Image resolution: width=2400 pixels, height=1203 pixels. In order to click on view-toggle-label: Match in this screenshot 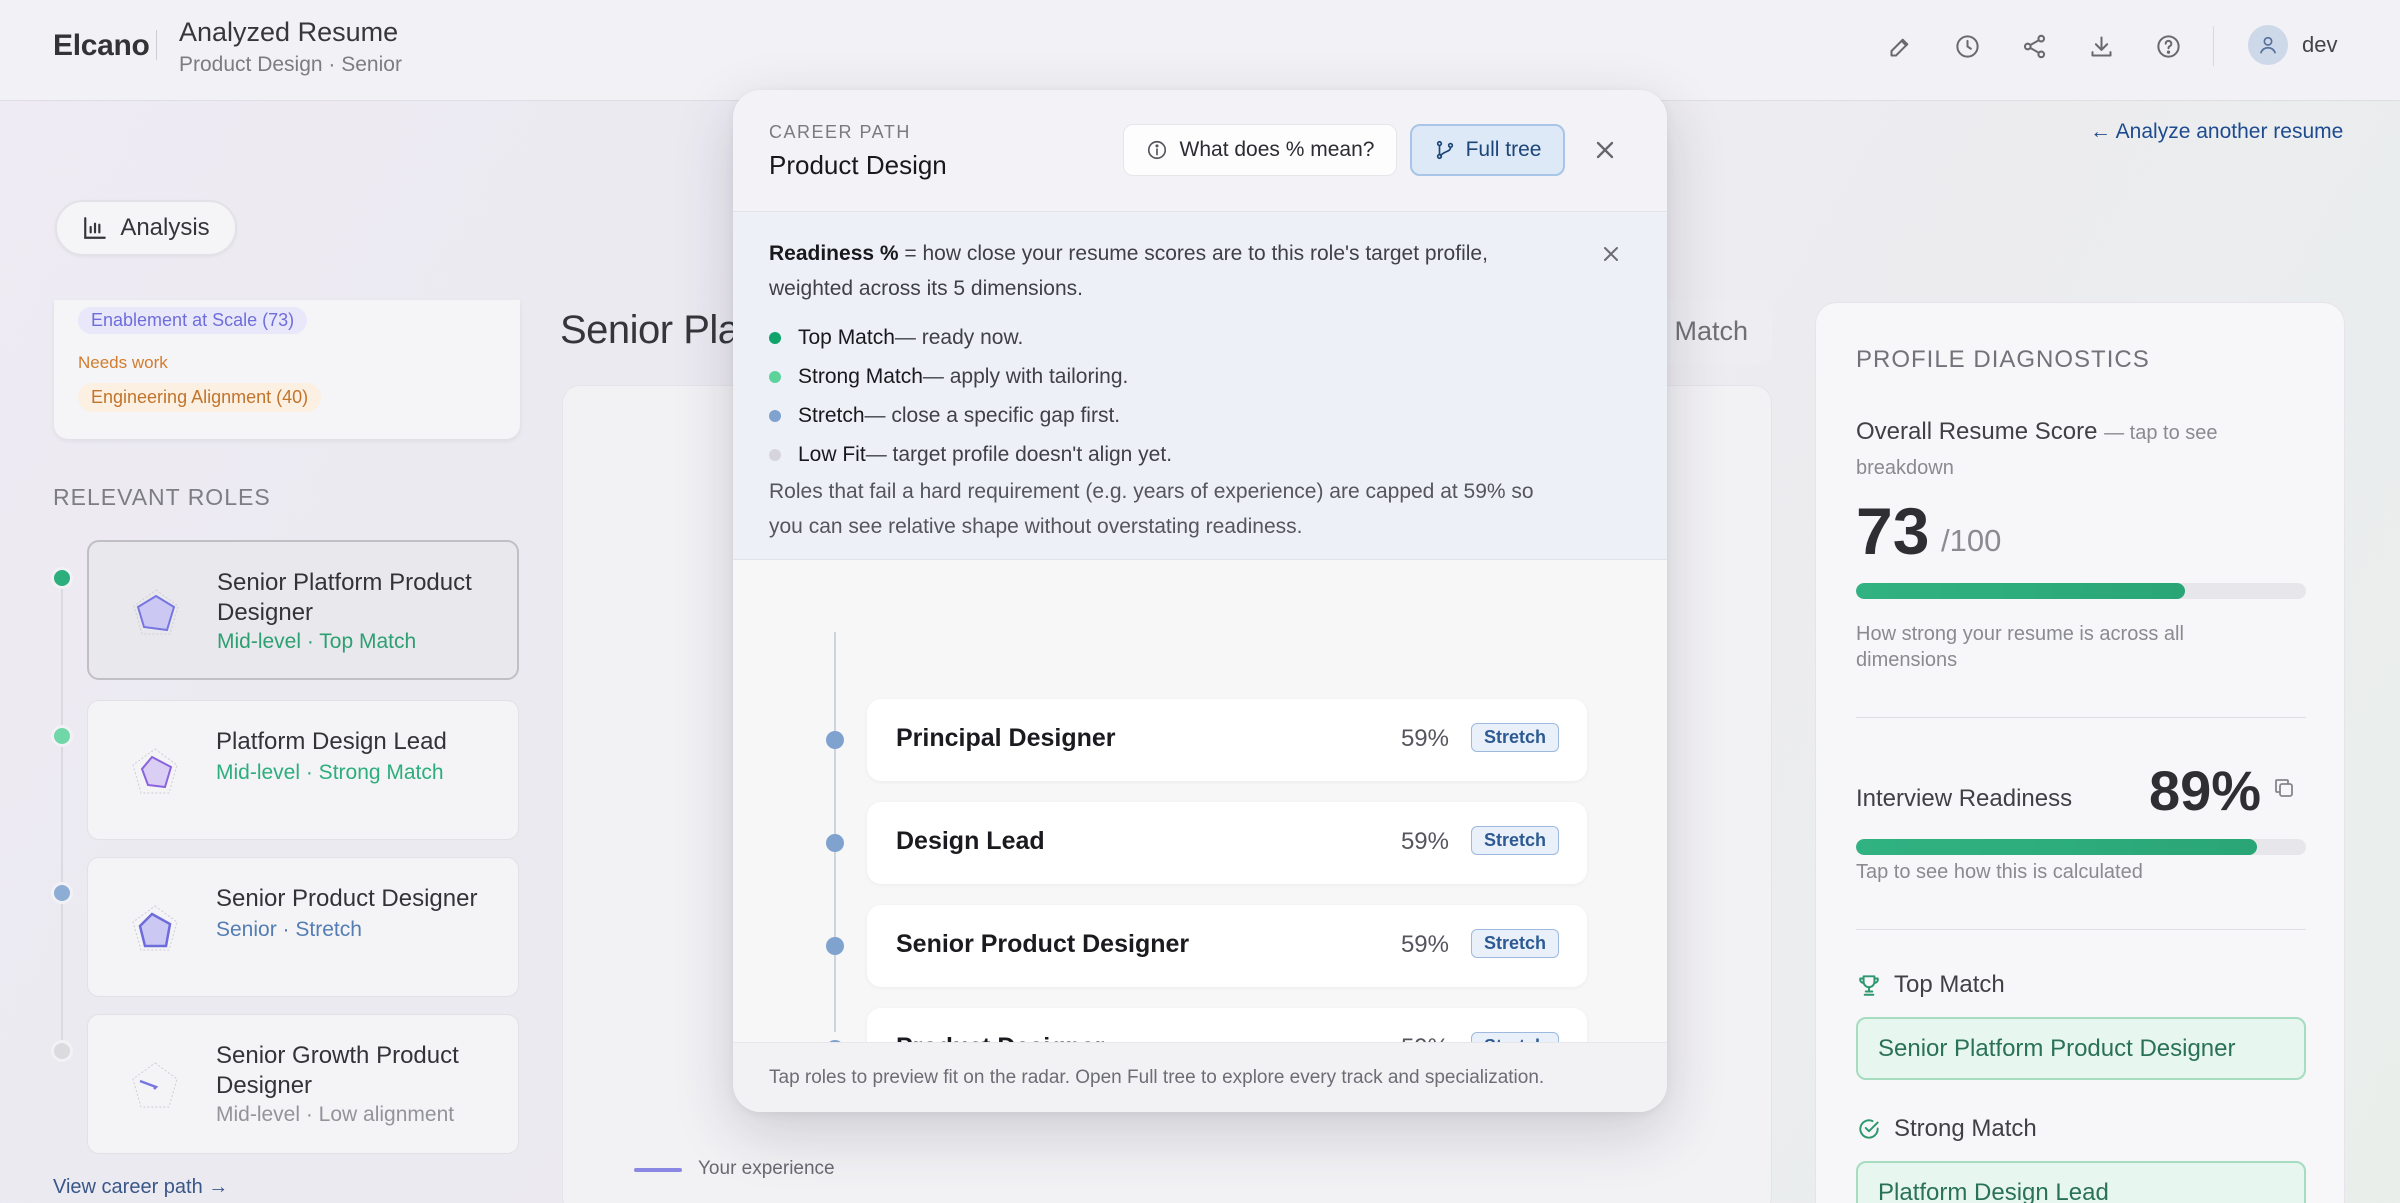, I will do `click(1711, 331)`.